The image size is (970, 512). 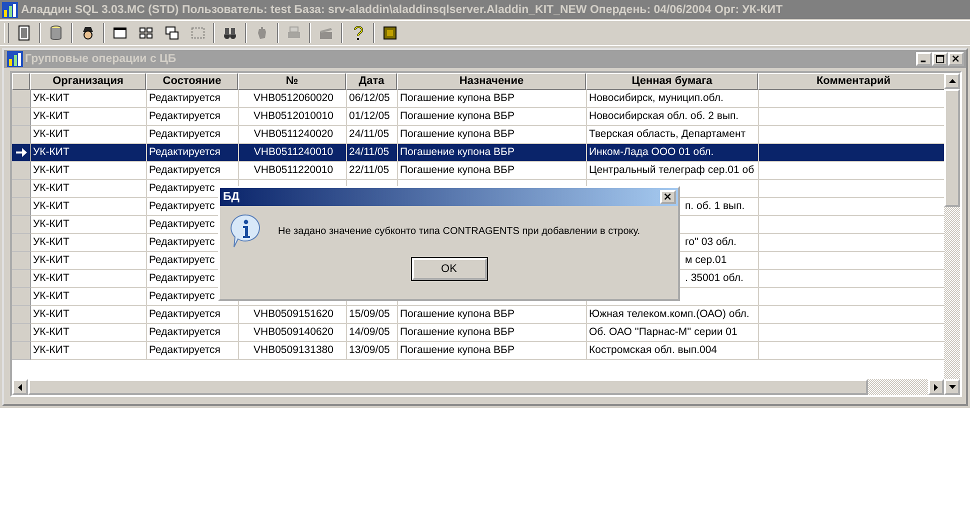 I want to click on column-header: №, so click(x=292, y=81).